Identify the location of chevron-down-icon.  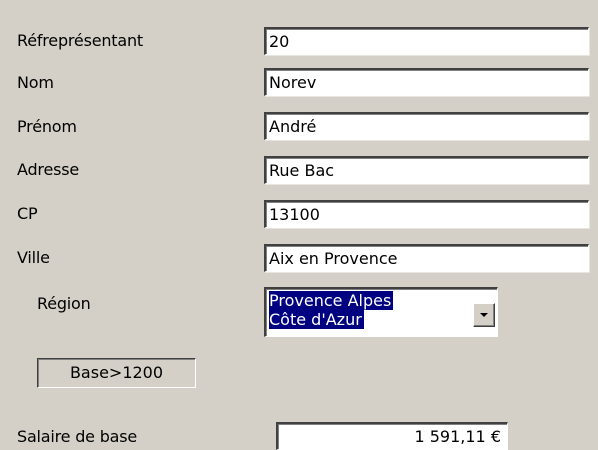
(484, 315).